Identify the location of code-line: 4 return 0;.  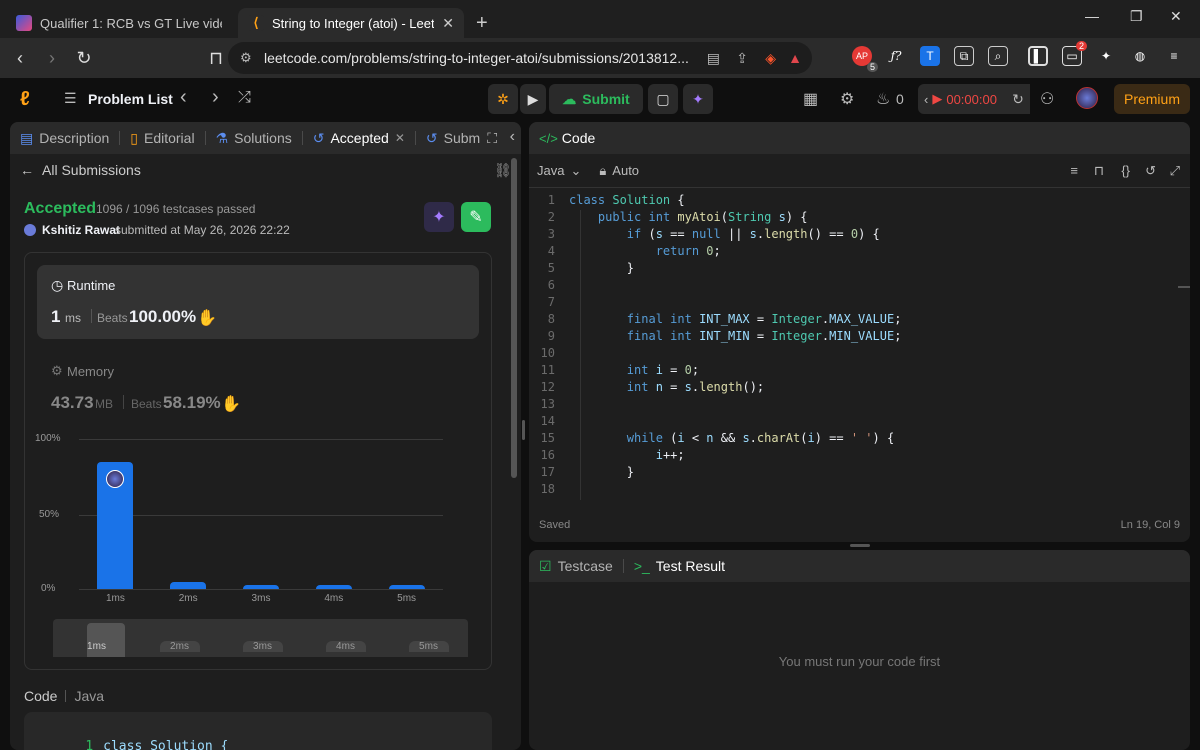
(859, 252).